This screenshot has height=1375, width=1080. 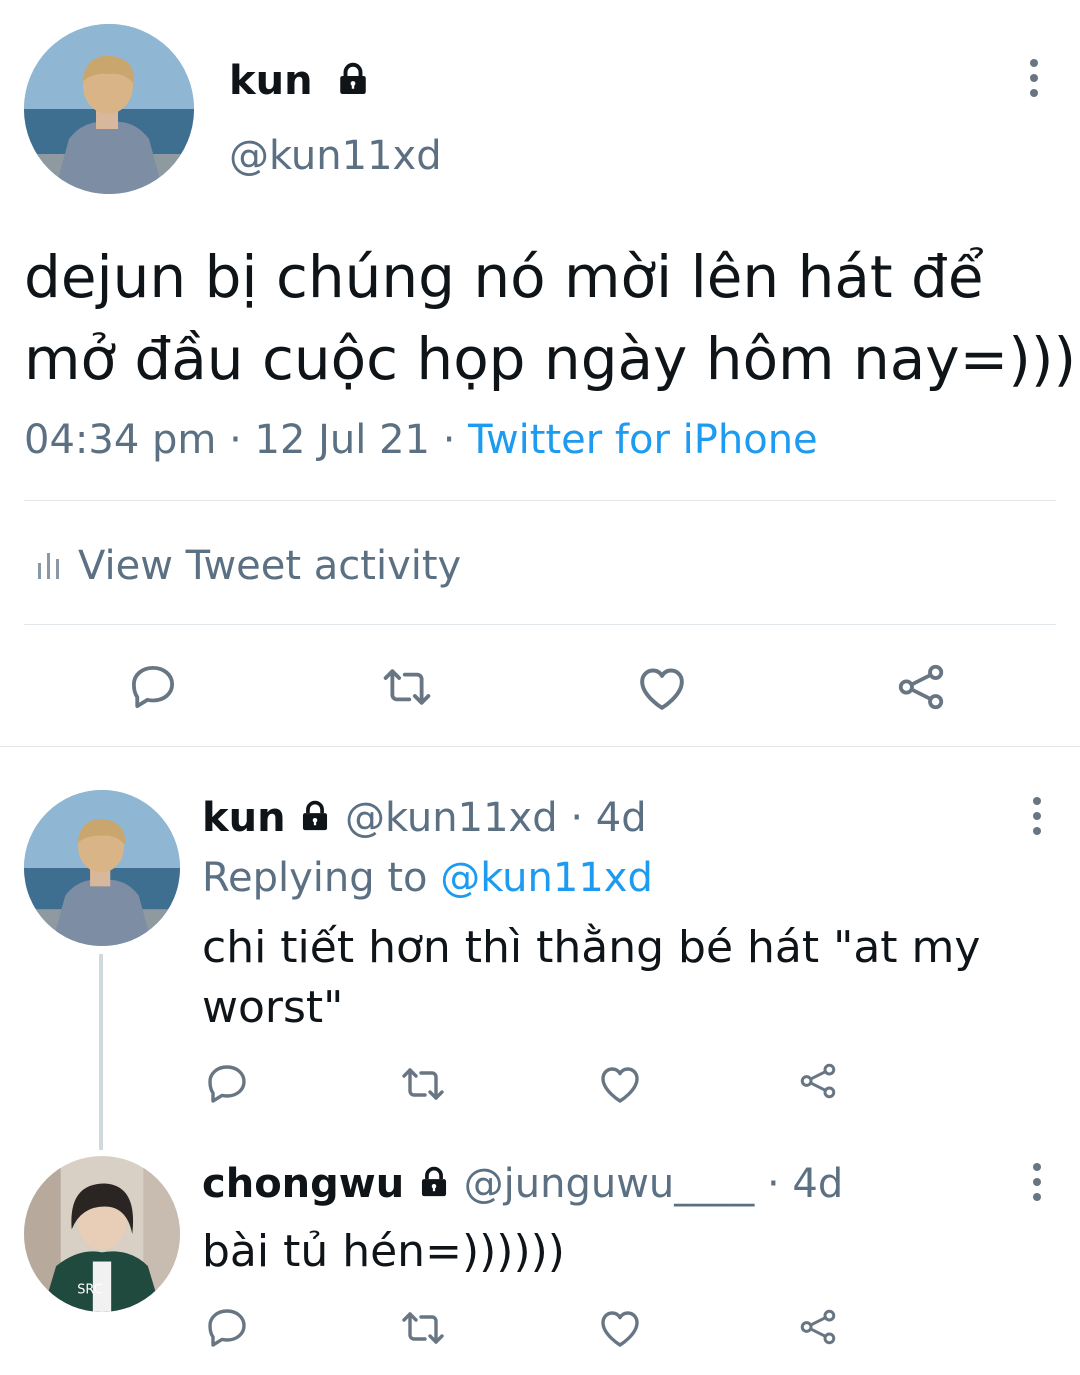 What do you see at coordinates (303, 1184) in the screenshot?
I see `display-name: chongwu` at bounding box center [303, 1184].